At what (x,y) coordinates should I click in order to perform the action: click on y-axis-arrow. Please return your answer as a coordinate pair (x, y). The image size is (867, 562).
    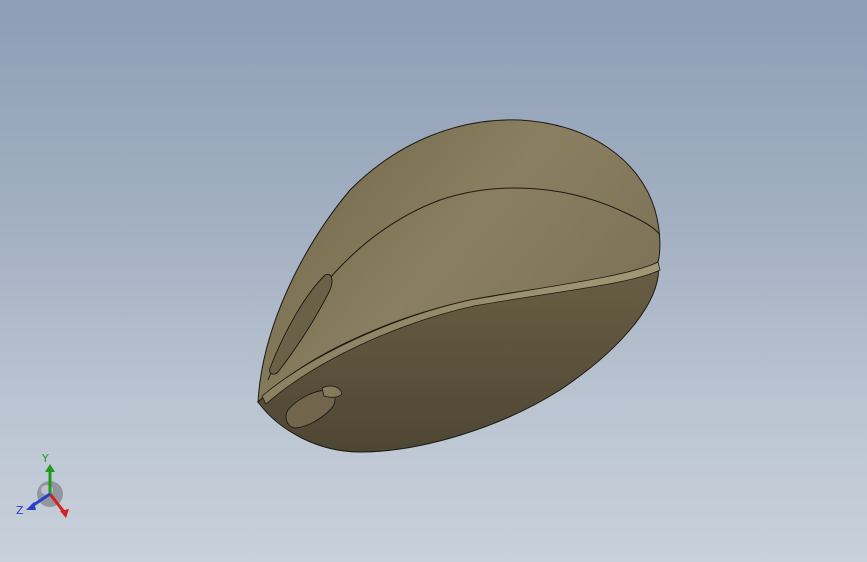
    Looking at the image, I should click on (50, 468).